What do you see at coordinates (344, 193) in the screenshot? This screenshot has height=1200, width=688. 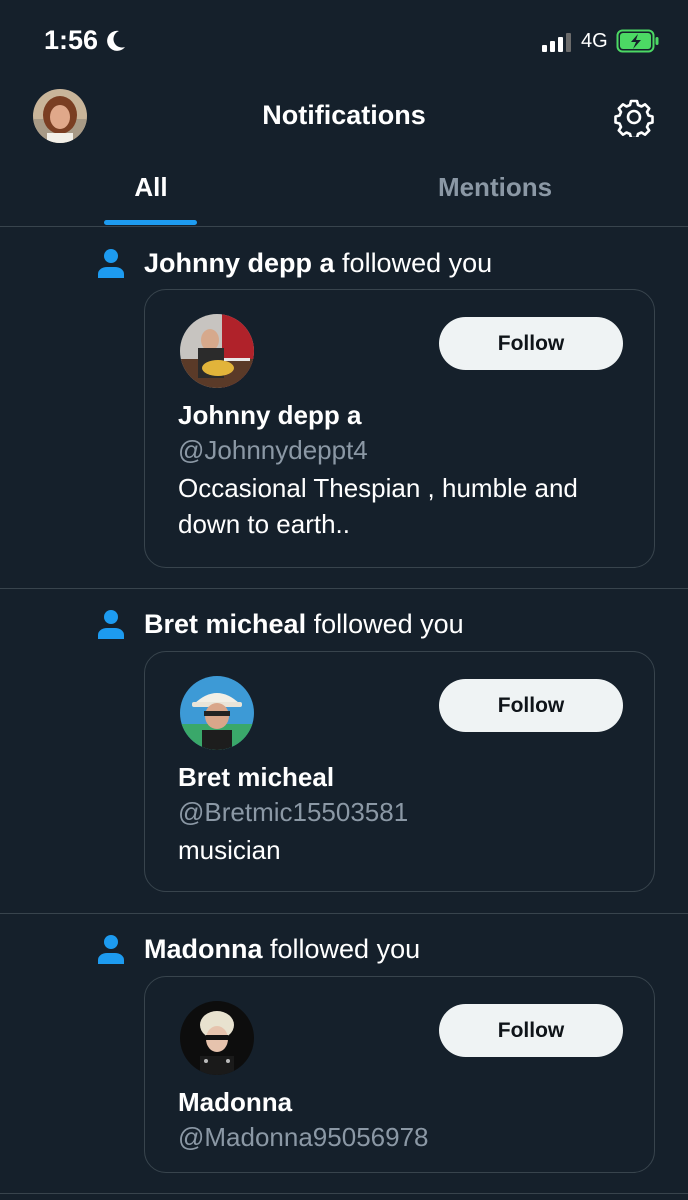 I see `tab-bar: All Mentions` at bounding box center [344, 193].